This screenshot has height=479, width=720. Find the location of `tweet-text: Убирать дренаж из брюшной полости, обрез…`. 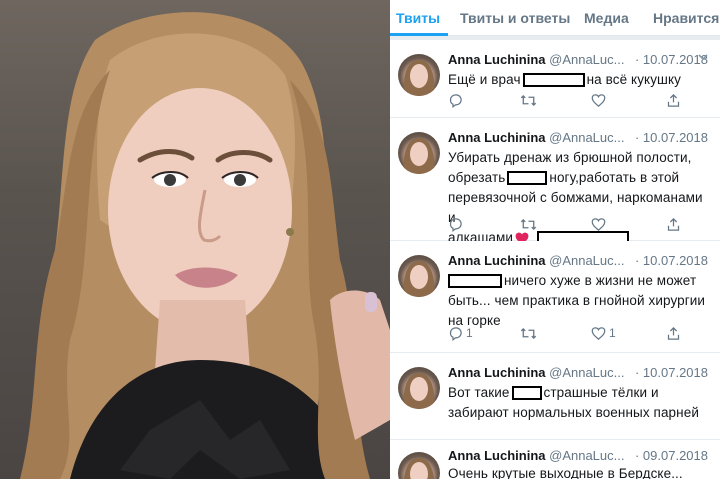

tweet-text: Убирать дренаж из брюшной полости, обрез… is located at coordinates (579, 198).